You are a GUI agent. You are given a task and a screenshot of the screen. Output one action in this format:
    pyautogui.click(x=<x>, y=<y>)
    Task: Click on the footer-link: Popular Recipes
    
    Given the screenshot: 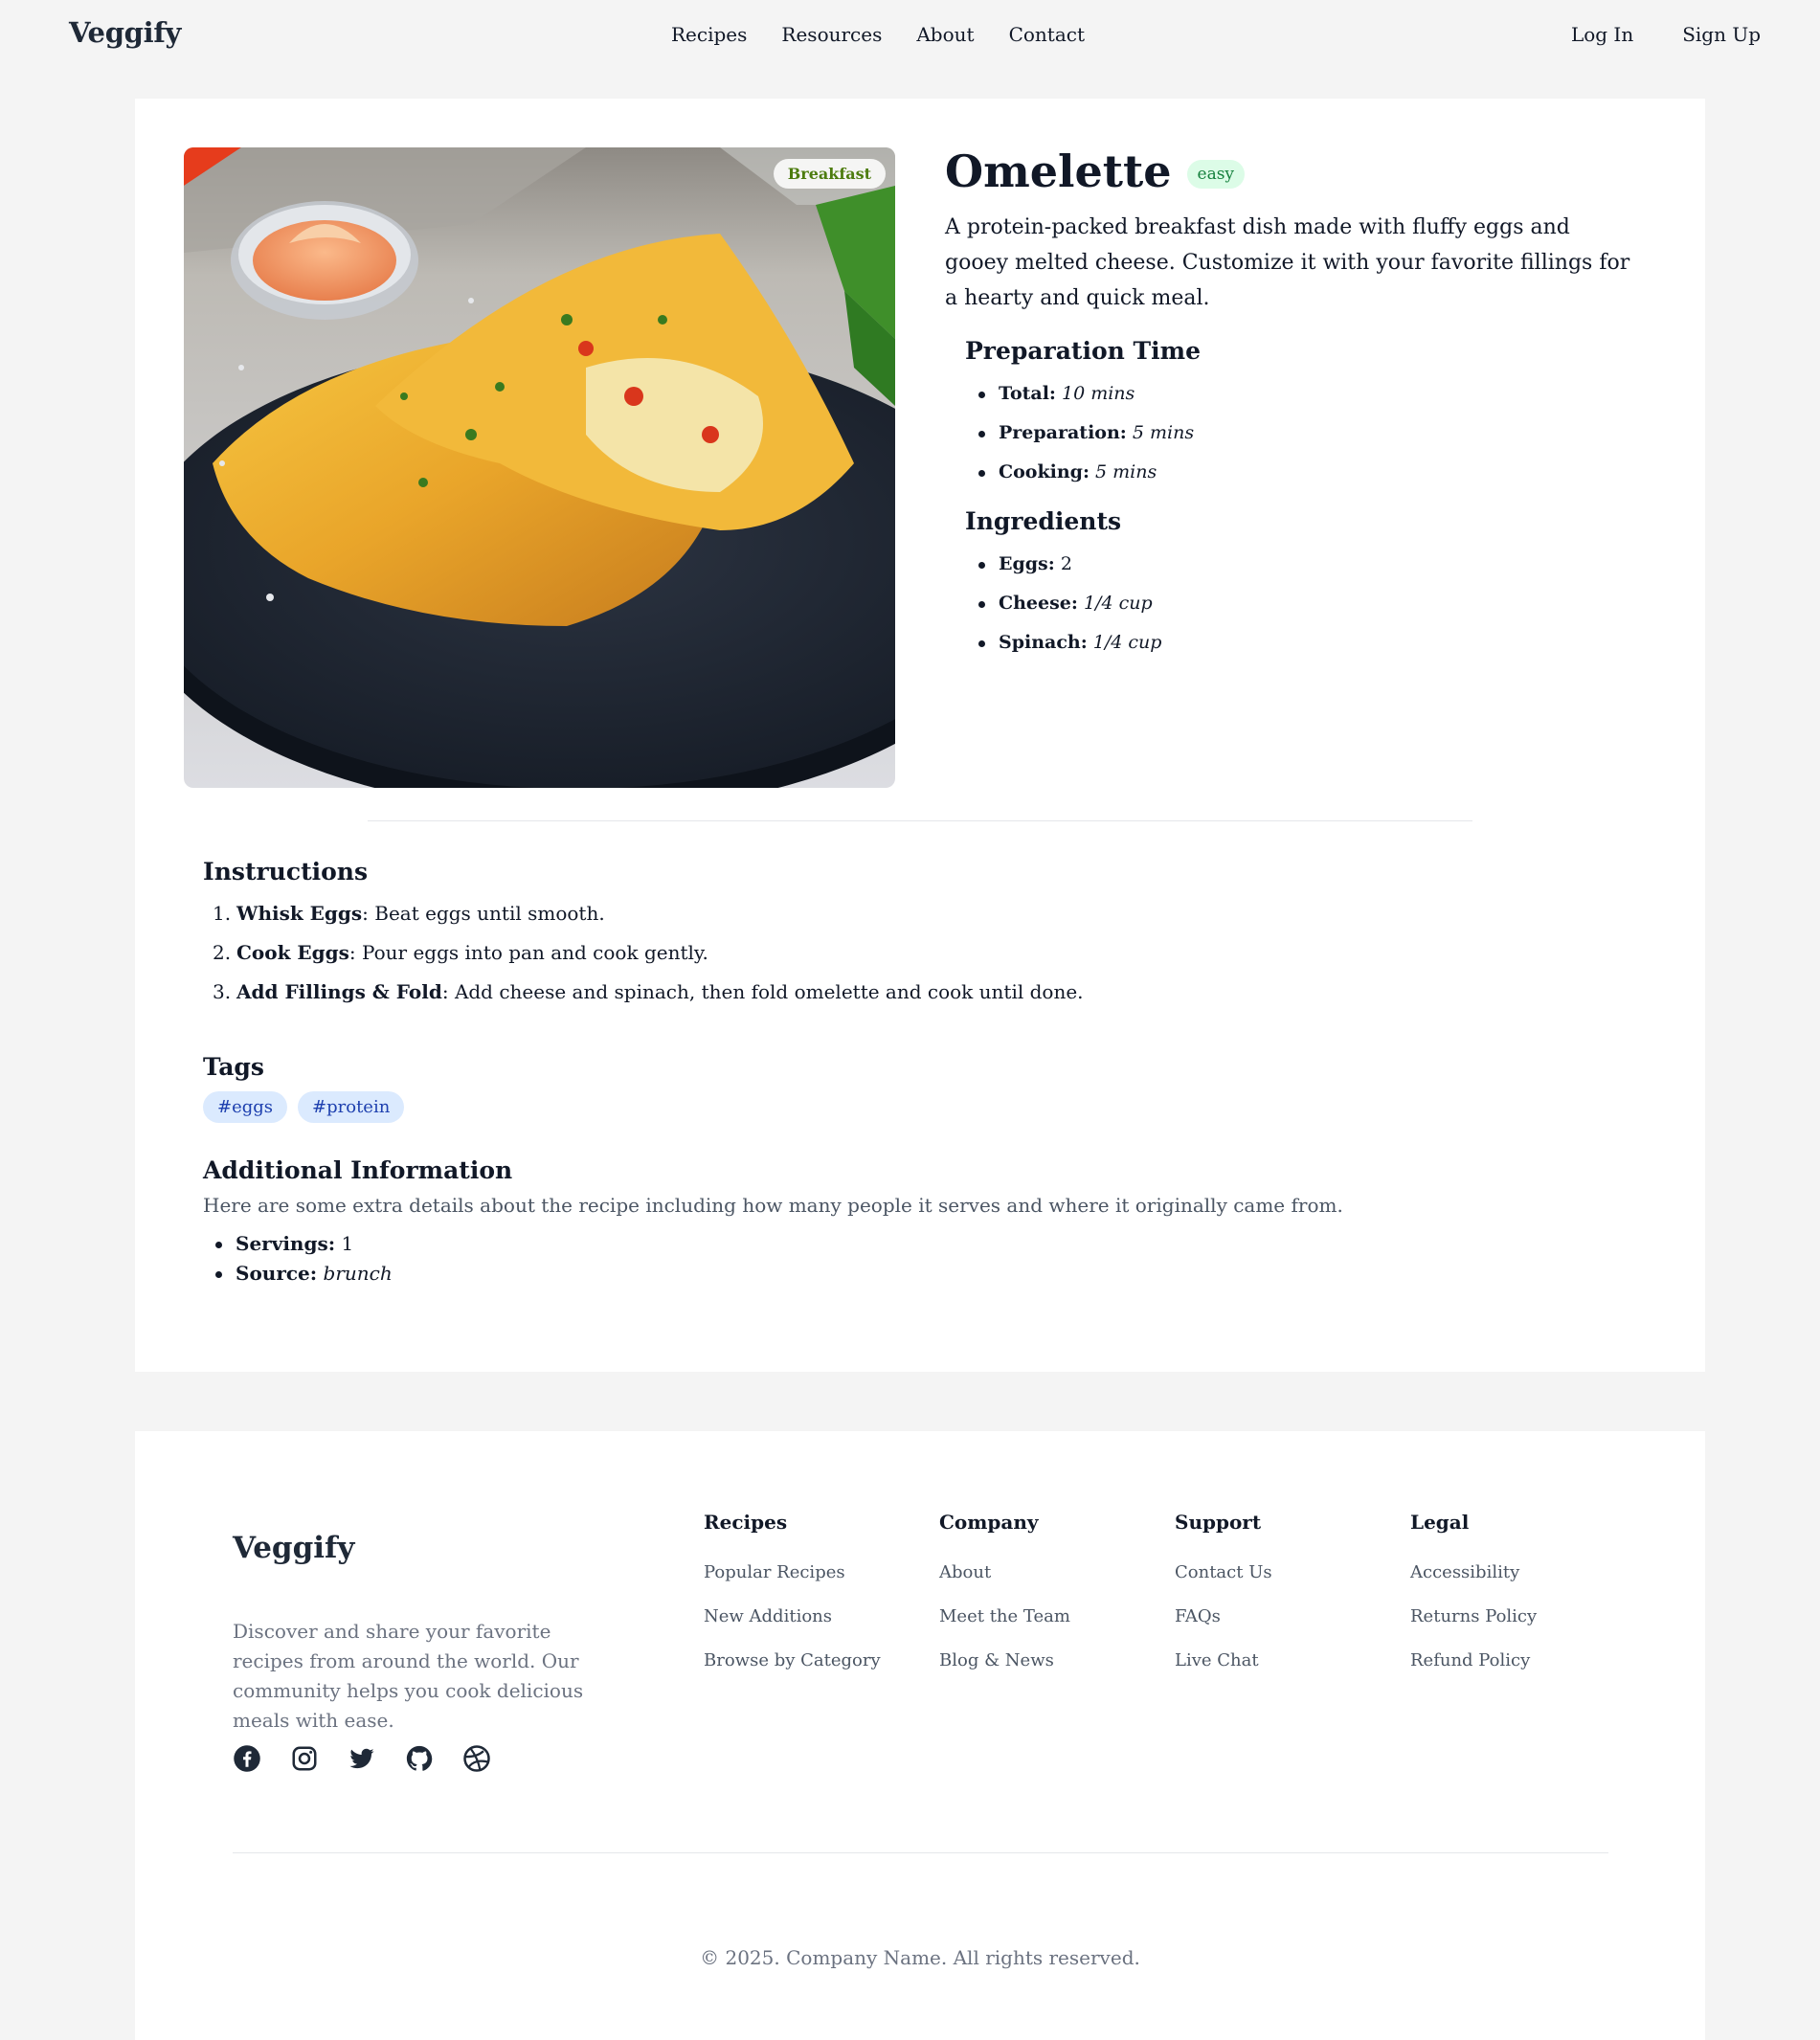 What is the action you would take?
    pyautogui.click(x=814, y=1572)
    